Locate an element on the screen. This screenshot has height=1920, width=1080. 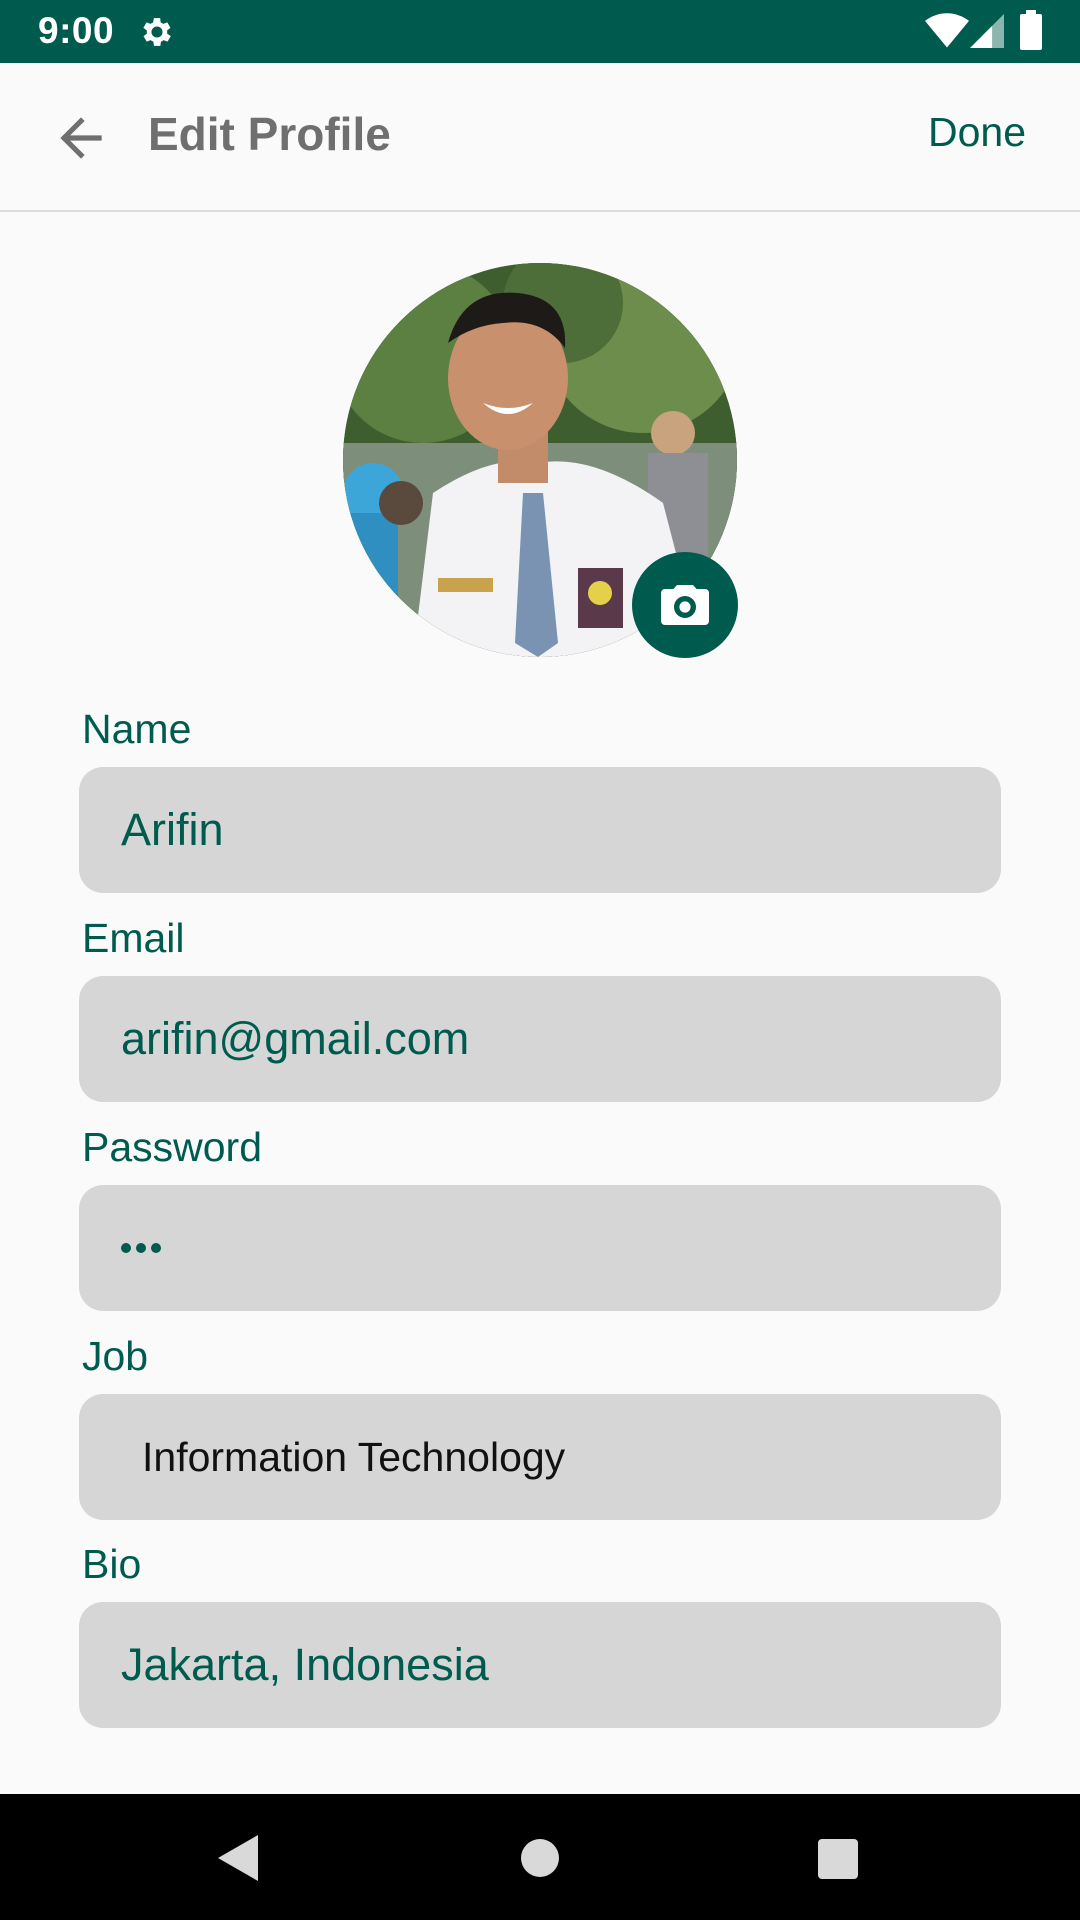
job-label: Job is located at coordinates (115, 1356).